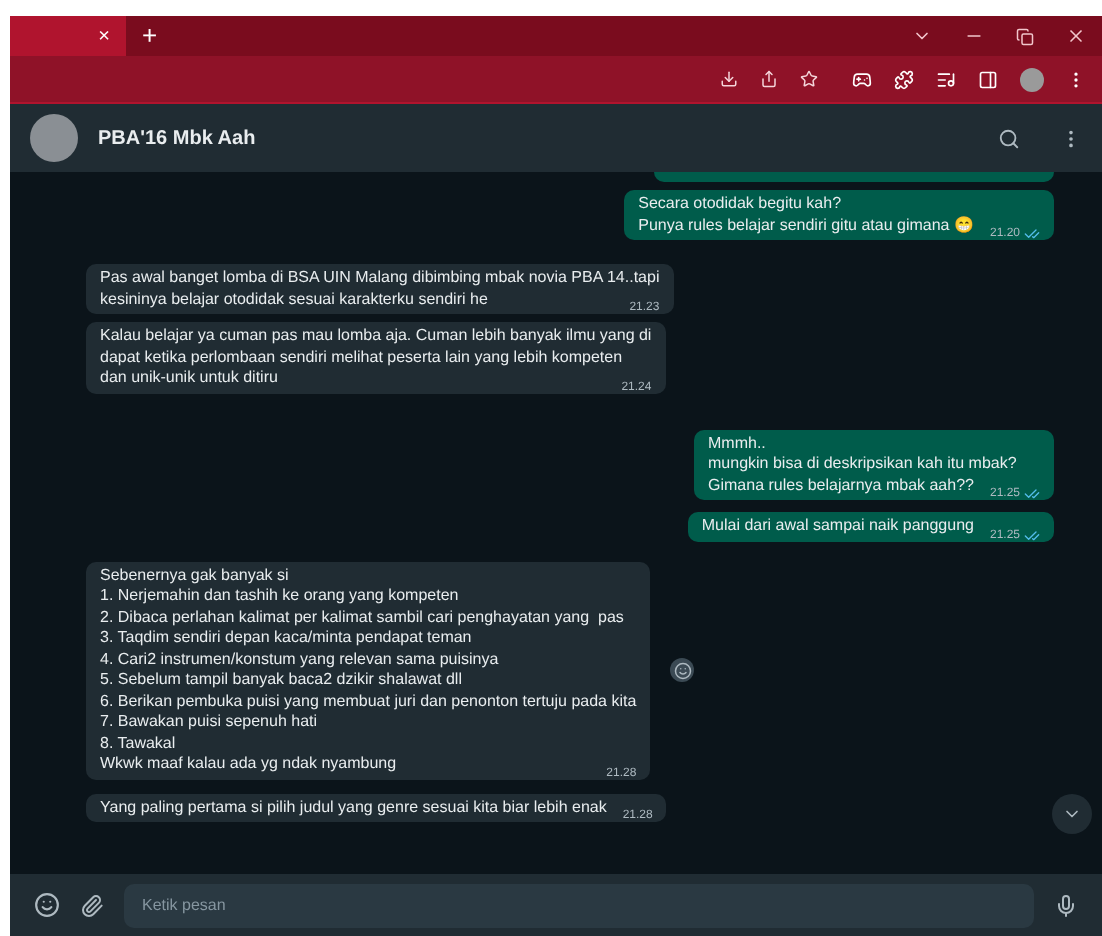  I want to click on message-text: 2. Dibaca perlahan kalimat per kalimat sambil cari penghayatan yang pas, so click(362, 617).